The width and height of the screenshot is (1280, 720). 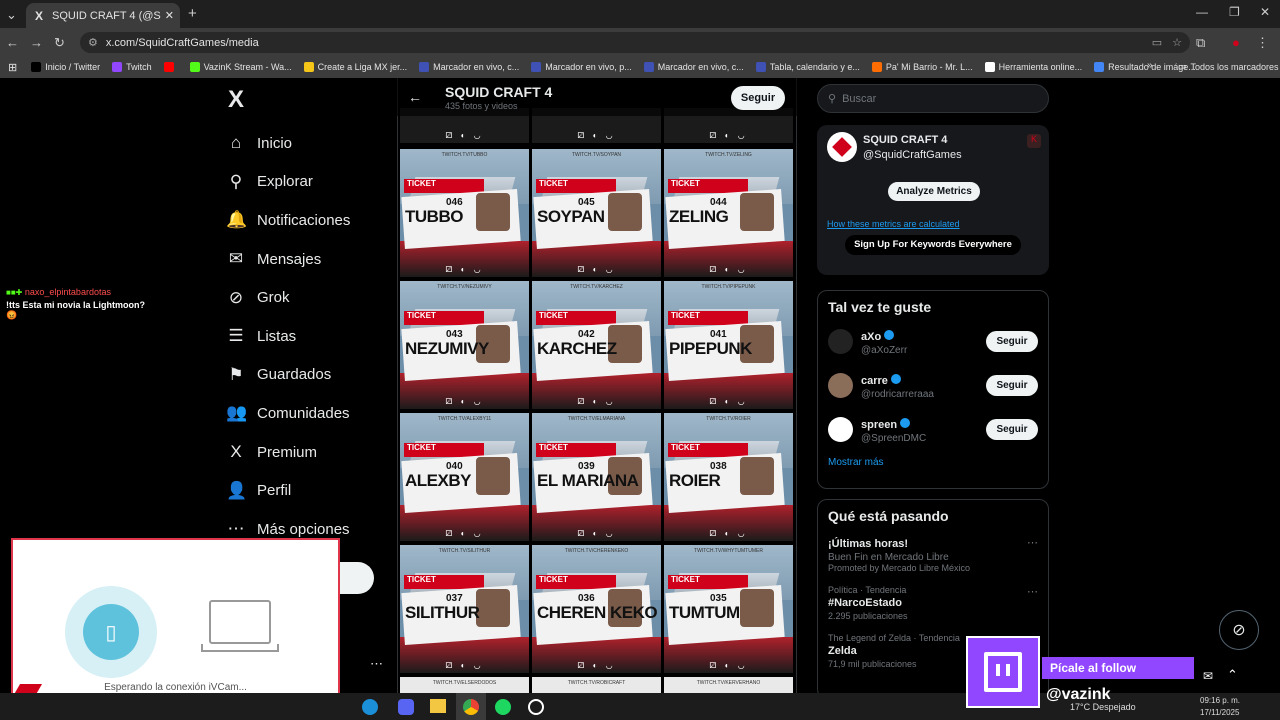 I want to click on media-tile: TWITCH.TV/NEZUMIVY TICKET 043 NEZUMIVY ⚂ ◐ ◡, so click(x=464, y=345).